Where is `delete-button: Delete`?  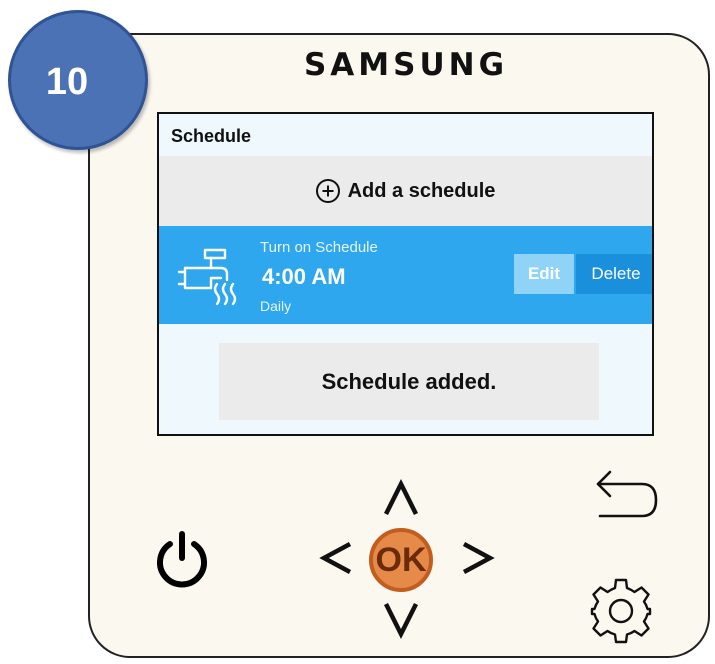
delete-button: Delete is located at coordinates (614, 274).